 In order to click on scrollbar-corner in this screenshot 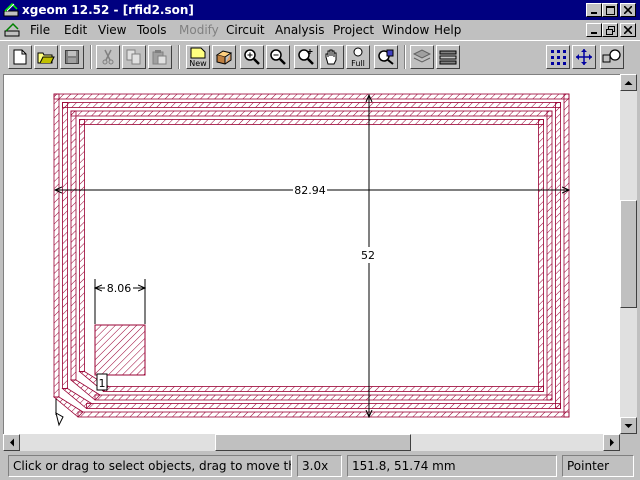, I will do `click(628, 442)`.